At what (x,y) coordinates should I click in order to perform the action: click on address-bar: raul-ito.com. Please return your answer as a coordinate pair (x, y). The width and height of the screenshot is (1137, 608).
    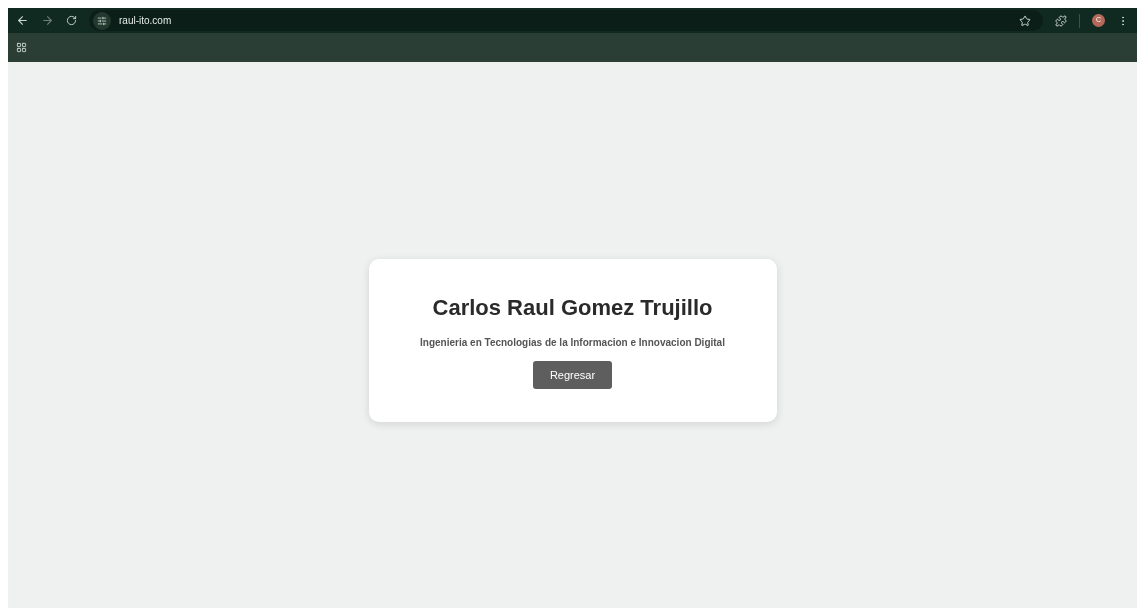
    Looking at the image, I should click on (566, 20).